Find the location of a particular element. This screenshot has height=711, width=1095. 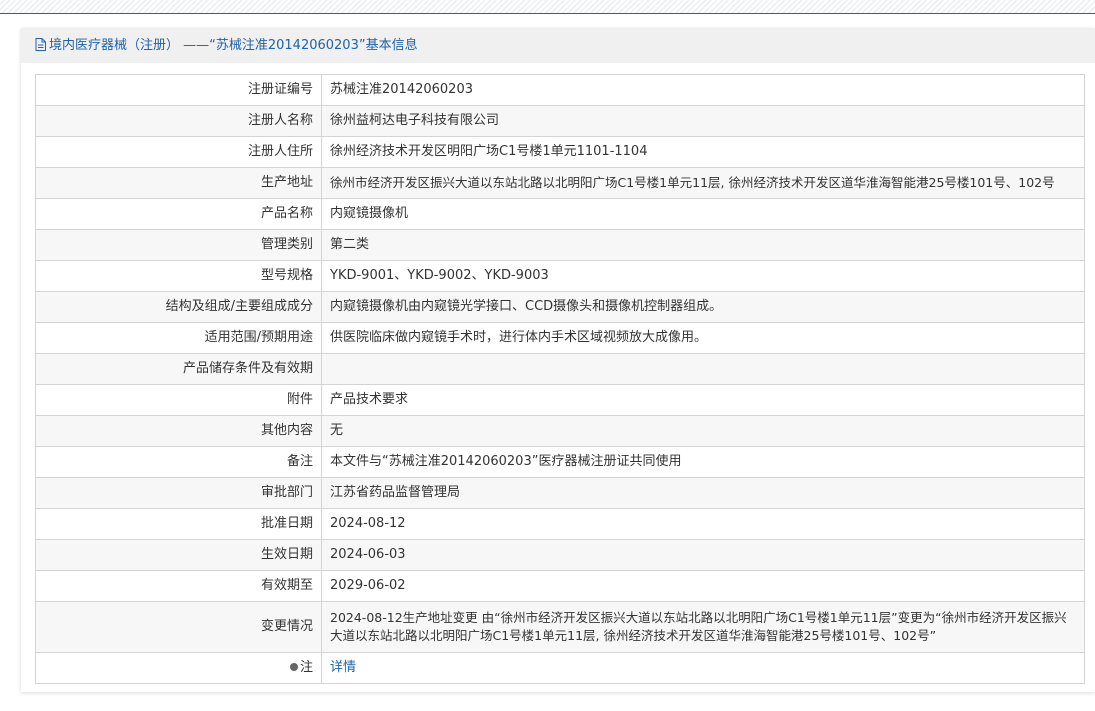

note-label-cell: 注 is located at coordinates (178, 668).